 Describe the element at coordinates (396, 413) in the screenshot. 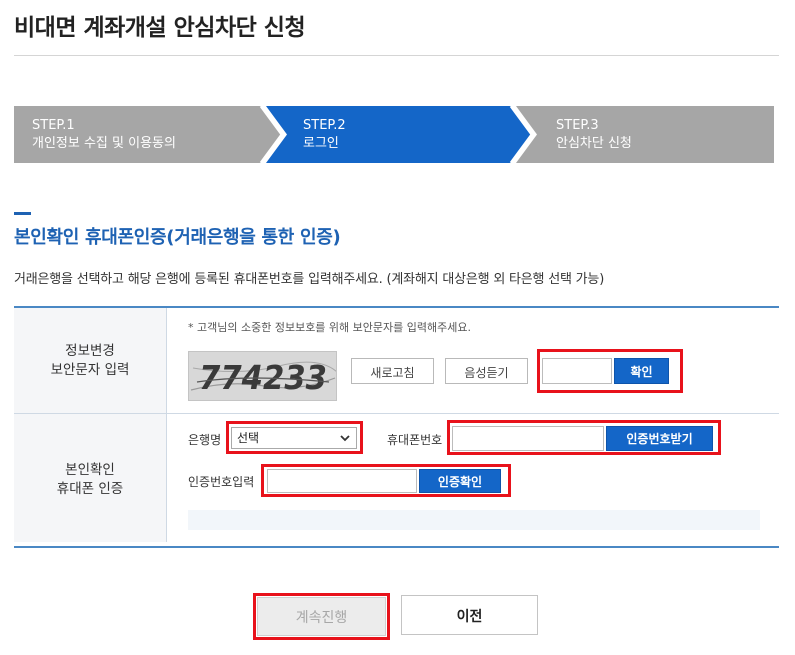

I see `row-divider` at that location.